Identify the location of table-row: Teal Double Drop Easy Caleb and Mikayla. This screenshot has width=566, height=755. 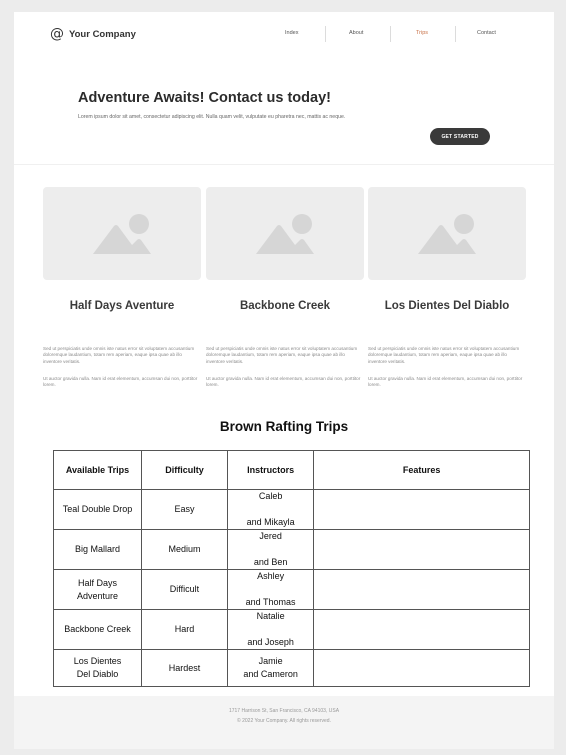
(291, 509).